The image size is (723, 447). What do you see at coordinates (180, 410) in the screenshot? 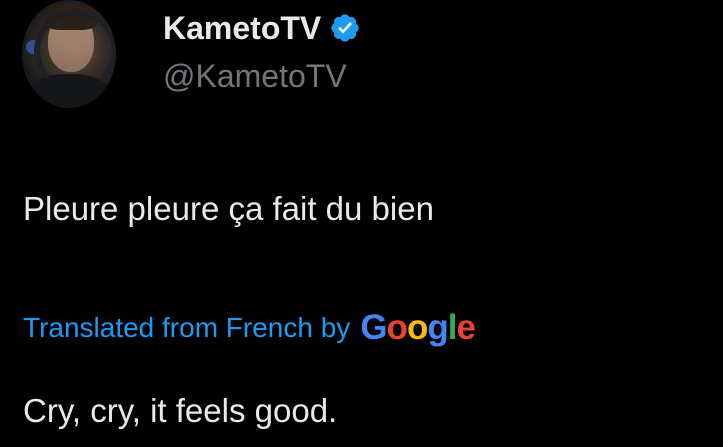
I see `translated-tweet-text: Cry, cry, it feels good.` at bounding box center [180, 410].